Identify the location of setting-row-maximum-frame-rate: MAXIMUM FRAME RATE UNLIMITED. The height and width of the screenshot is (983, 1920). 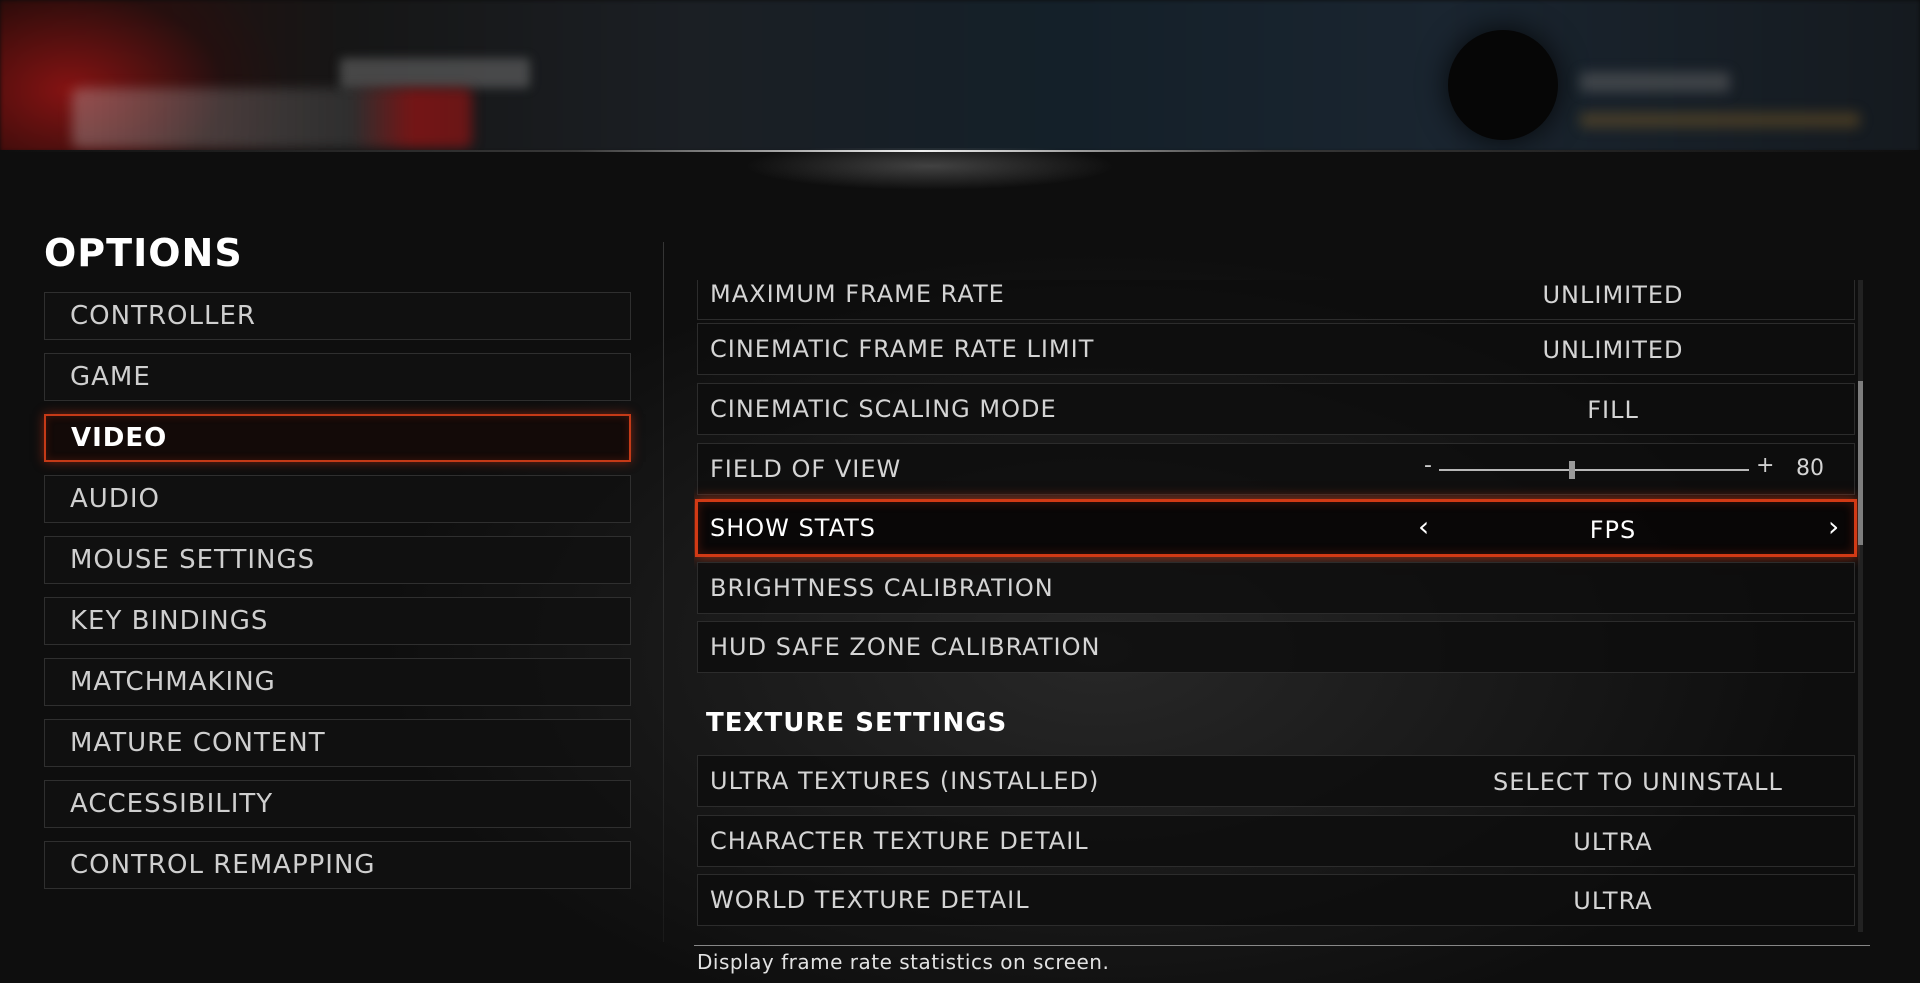
(1276, 300).